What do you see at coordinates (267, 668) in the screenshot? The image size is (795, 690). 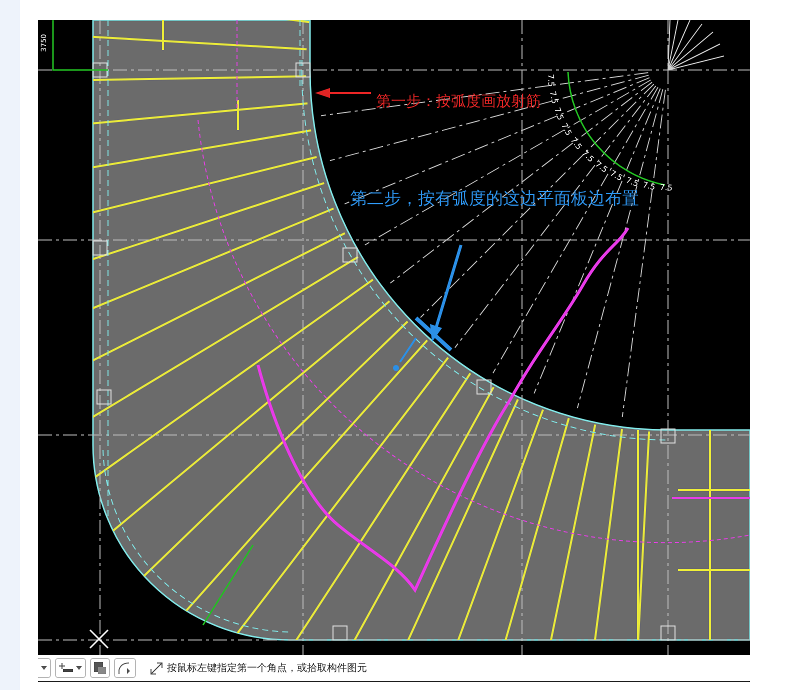 I see `status-prompt: 按鼠标左键指定第一个角点，或拾取构件图元` at bounding box center [267, 668].